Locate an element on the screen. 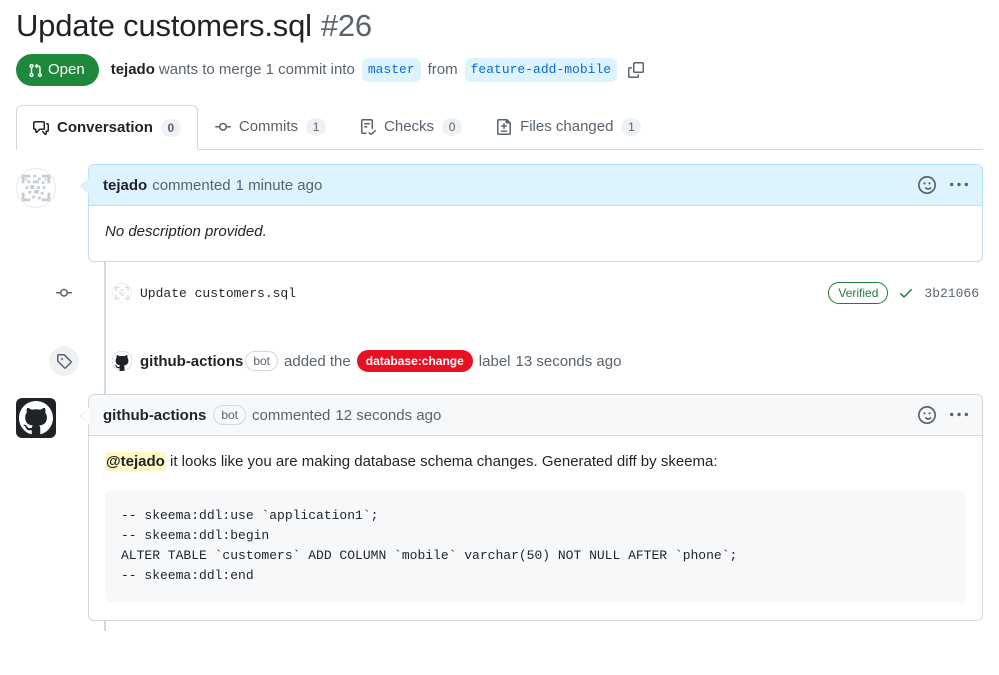 Image resolution: width=999 pixels, height=675 pixels. commit-meta: Verified 3b21066 is located at coordinates (905, 293).